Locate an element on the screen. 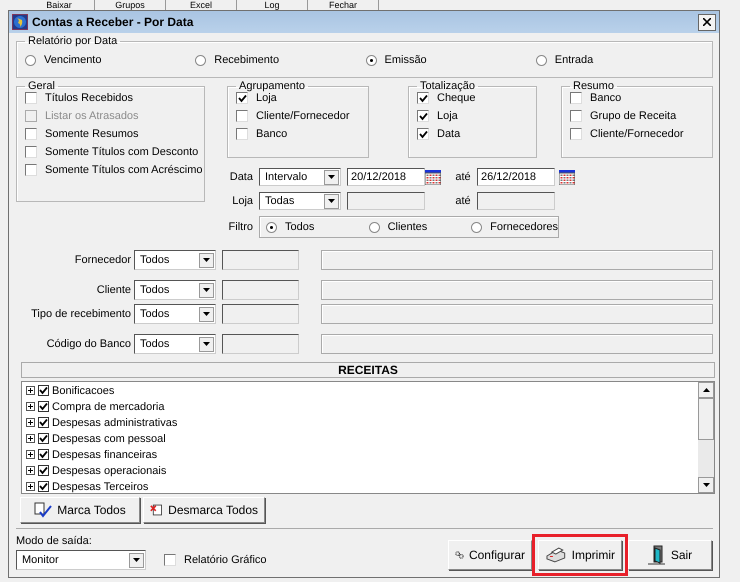 This screenshot has height=582, width=740. field-label: Fornecedor is located at coordinates (103, 260).